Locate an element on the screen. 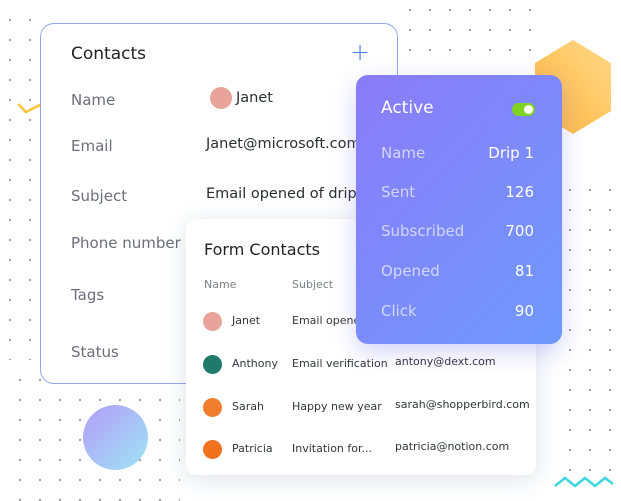 The width and height of the screenshot is (621, 501). stat-label: Sent is located at coordinates (398, 192).